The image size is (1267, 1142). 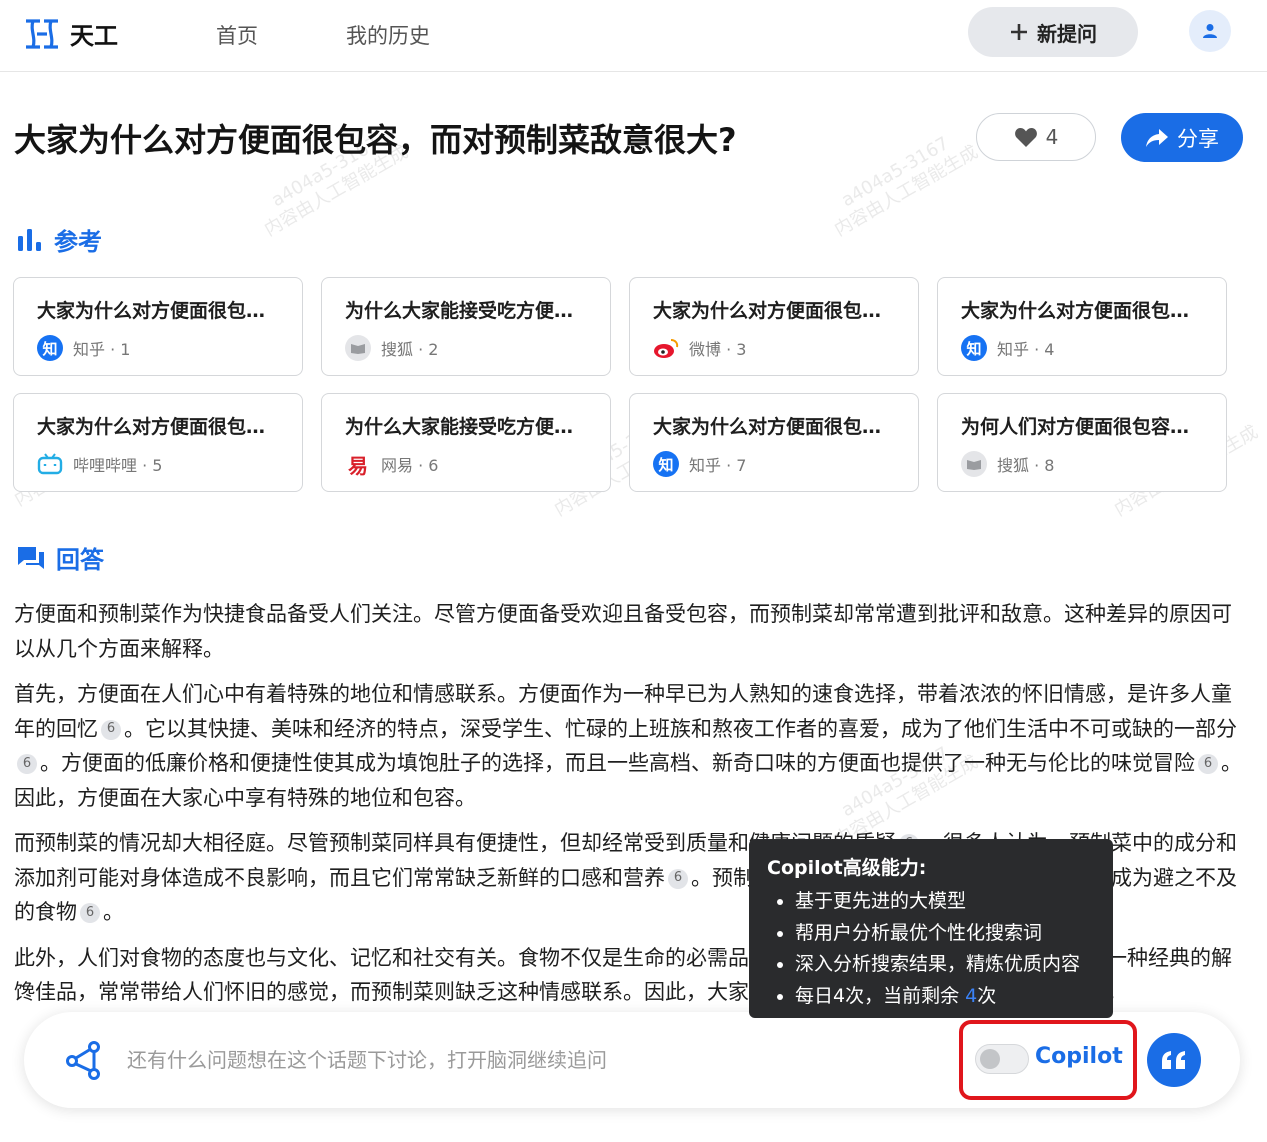 What do you see at coordinates (1026, 349) in the screenshot?
I see `reference-source: 知乎 · 4` at bounding box center [1026, 349].